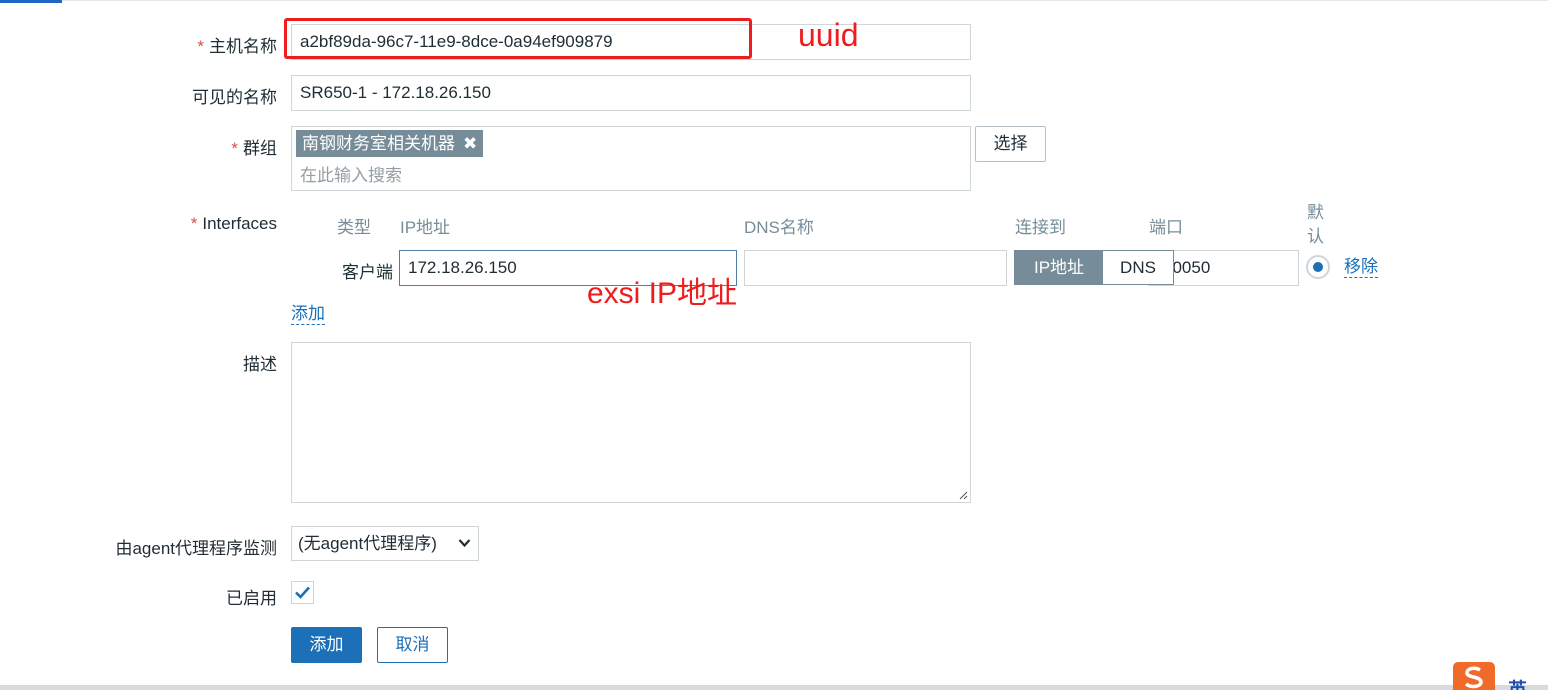 The image size is (1548, 690). I want to click on enabled-checkbox, so click(302, 592).